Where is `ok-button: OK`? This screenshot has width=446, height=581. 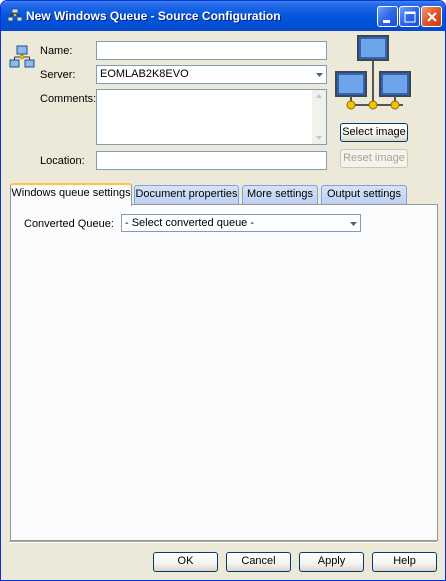 ok-button: OK is located at coordinates (185, 562).